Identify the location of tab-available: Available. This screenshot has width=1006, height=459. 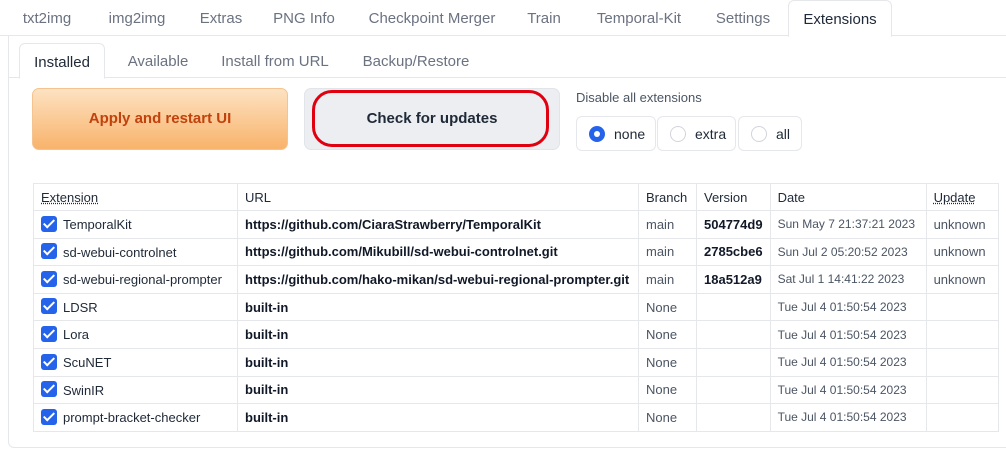
(158, 61).